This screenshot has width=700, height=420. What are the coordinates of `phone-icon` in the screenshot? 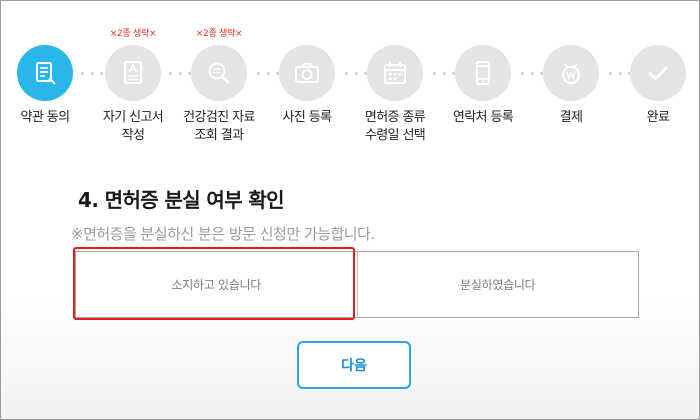 It's located at (483, 73).